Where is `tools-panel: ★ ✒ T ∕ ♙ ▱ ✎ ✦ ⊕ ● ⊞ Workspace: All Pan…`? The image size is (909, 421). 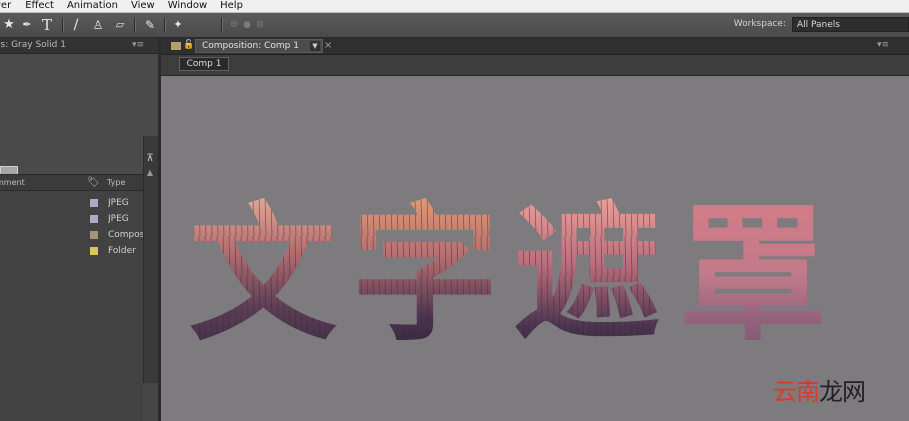
tools-panel: ★ ✒ T ∕ ♙ ▱ ✎ ✦ ⊕ ● ⊞ Workspace: All Pan… is located at coordinates (454, 25).